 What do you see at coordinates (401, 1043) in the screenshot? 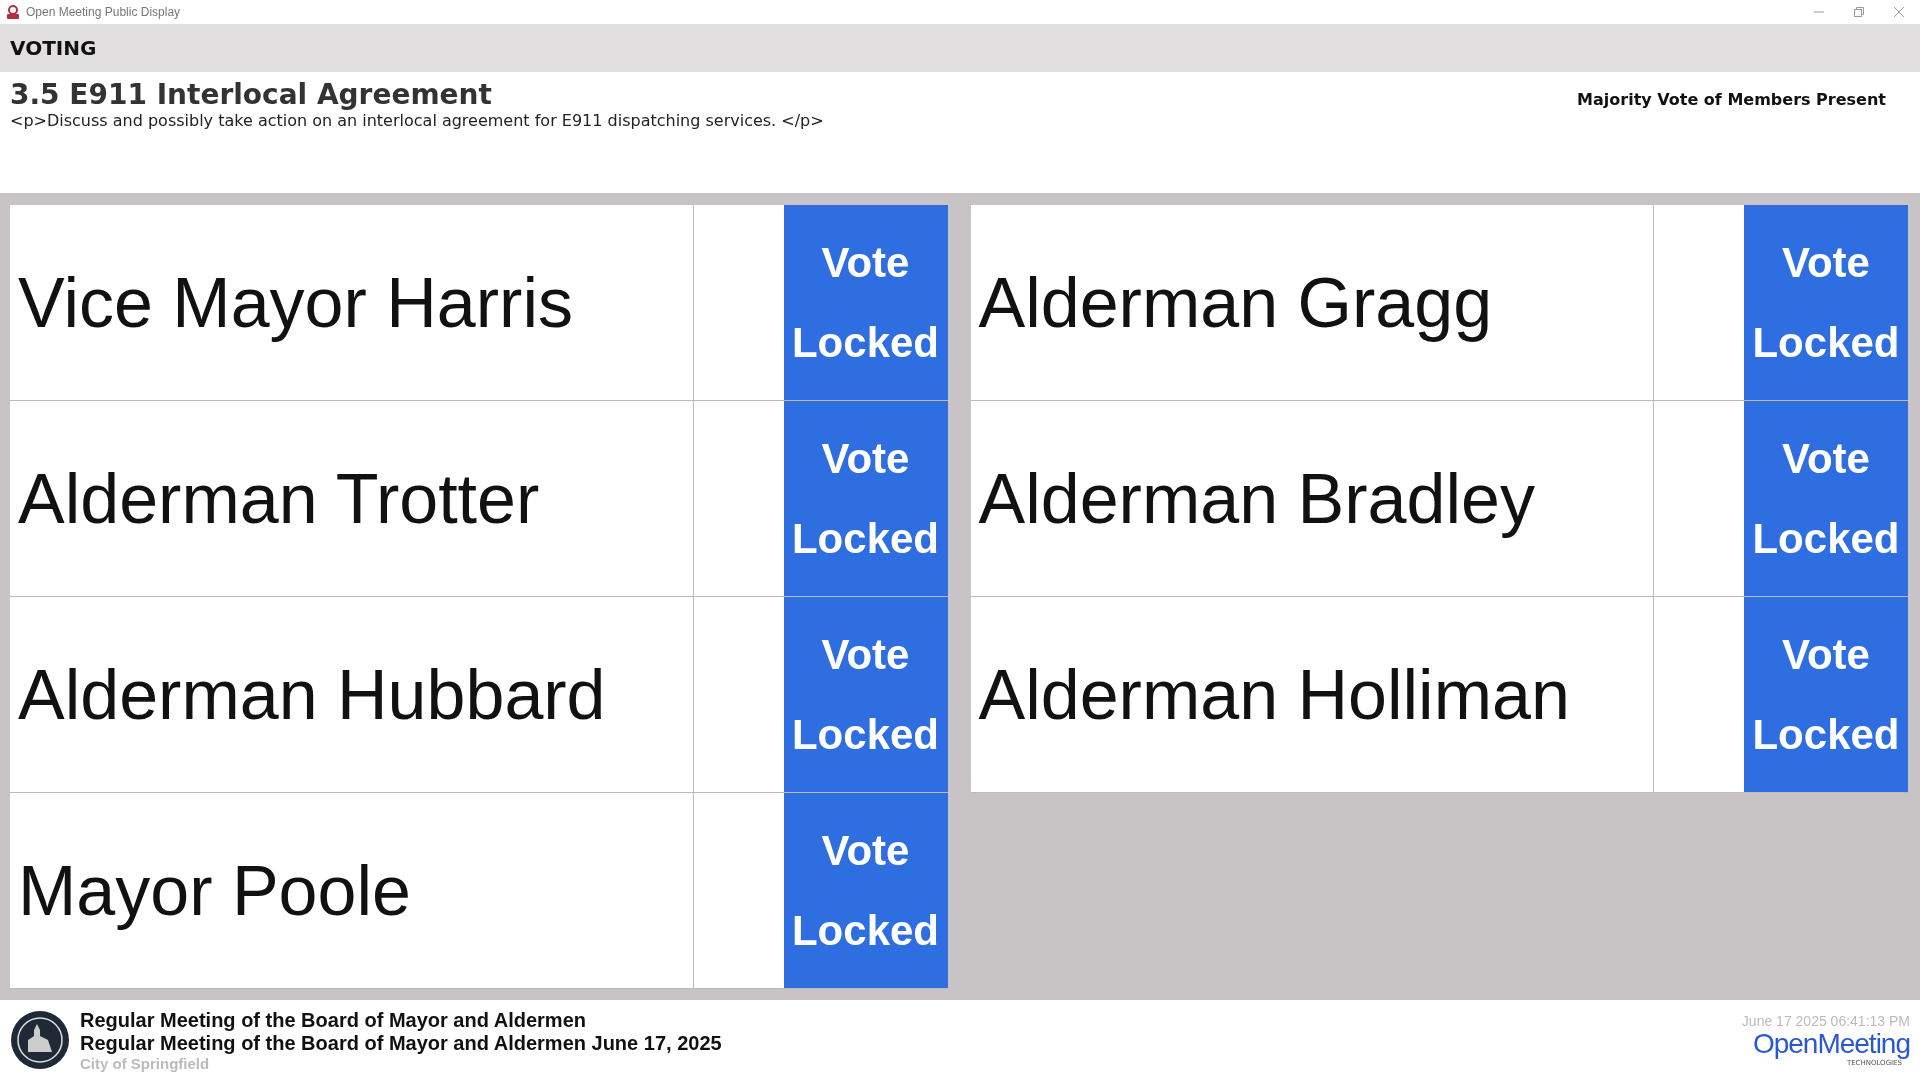
I see `meeting-date: Regular Meeting of the Board of Mayor and Aldermen June 17, 2025` at bounding box center [401, 1043].